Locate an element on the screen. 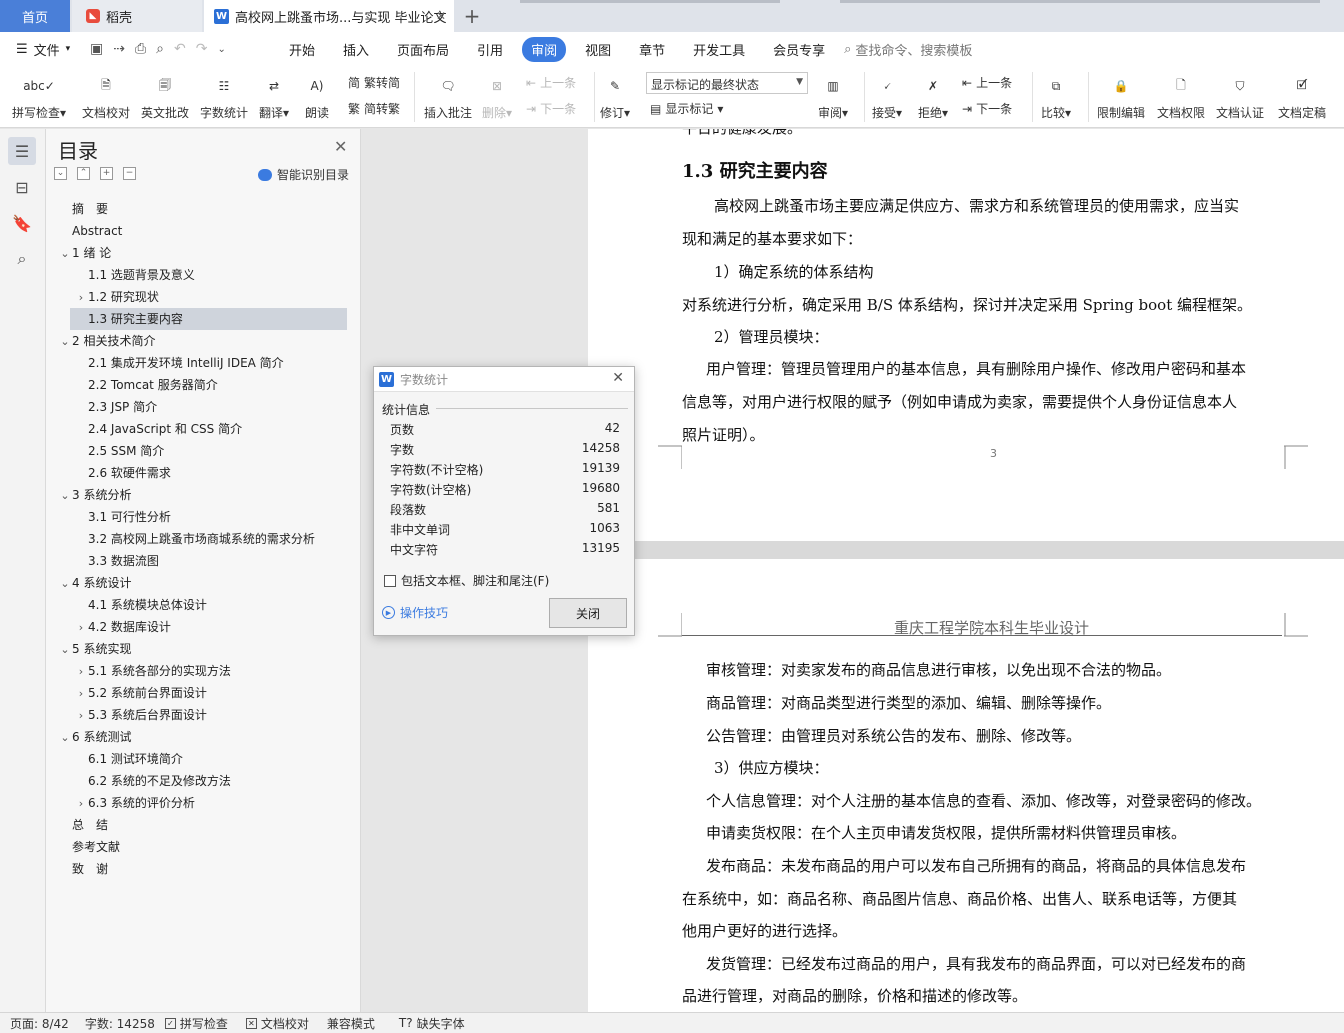 This screenshot has width=1344, height=1033. toc-item: 2.5 SSM 简介 is located at coordinates (110, 451).